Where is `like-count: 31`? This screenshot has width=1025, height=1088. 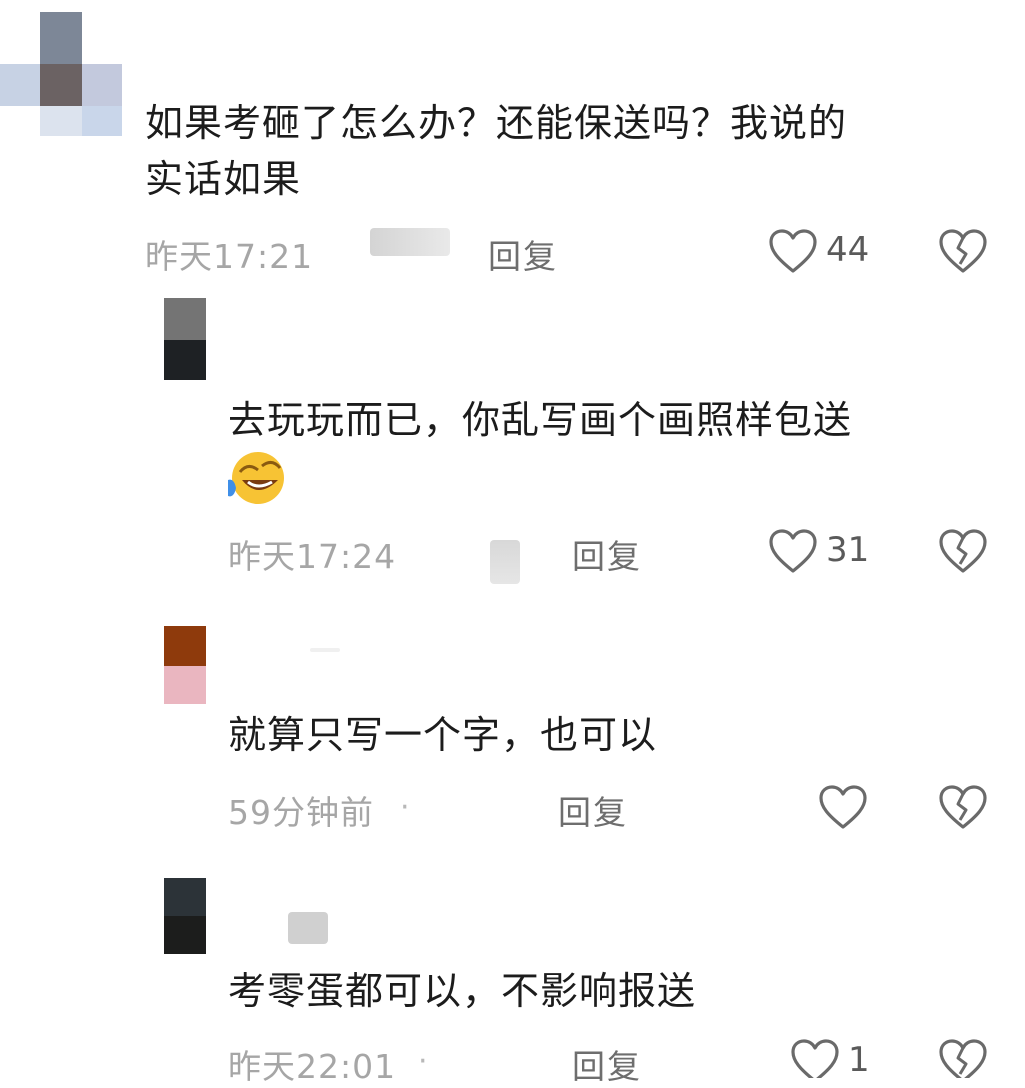
like-count: 31 is located at coordinates (848, 550).